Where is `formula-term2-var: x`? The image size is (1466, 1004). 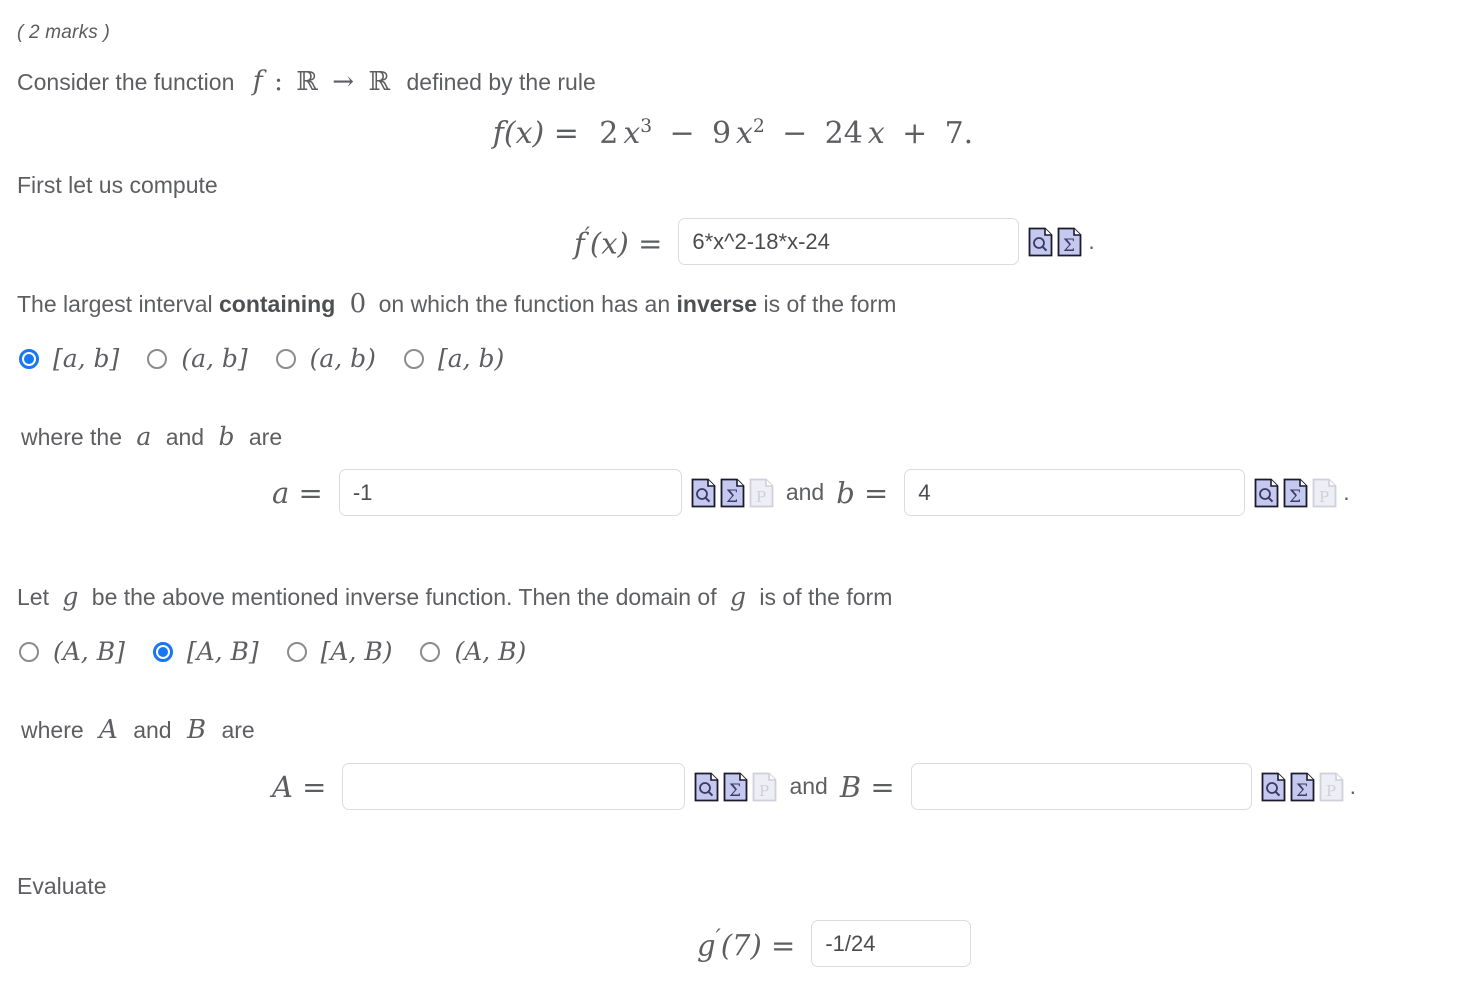 formula-term2-var: x is located at coordinates (744, 133).